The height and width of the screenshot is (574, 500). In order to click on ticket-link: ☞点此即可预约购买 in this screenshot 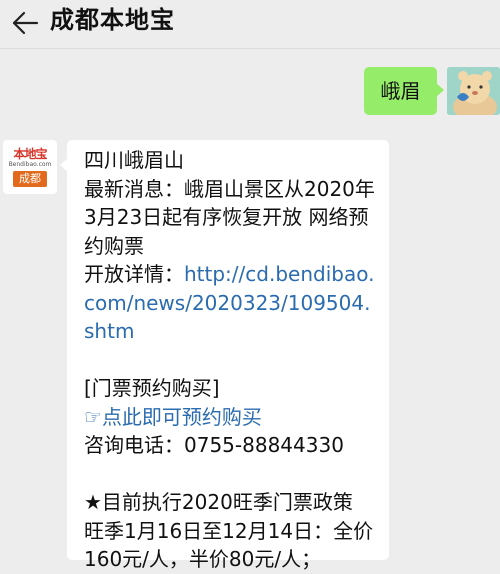, I will do `click(230, 417)`.